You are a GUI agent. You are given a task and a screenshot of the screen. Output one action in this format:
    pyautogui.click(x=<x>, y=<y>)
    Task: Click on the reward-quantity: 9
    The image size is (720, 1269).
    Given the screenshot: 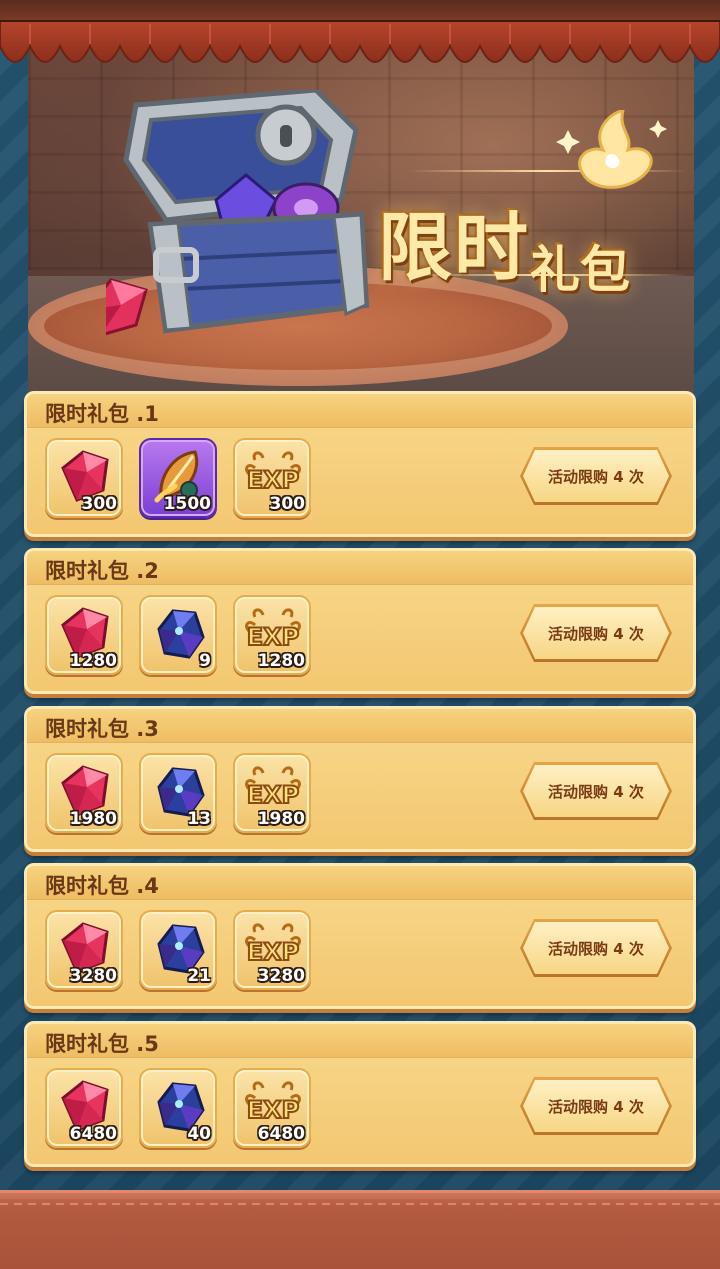 What is the action you would take?
    pyautogui.click(x=205, y=661)
    